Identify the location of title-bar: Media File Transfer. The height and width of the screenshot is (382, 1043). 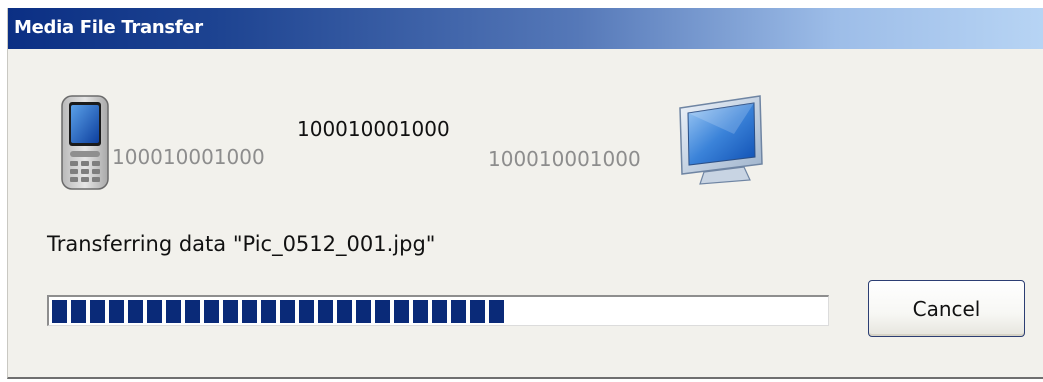
(525, 28).